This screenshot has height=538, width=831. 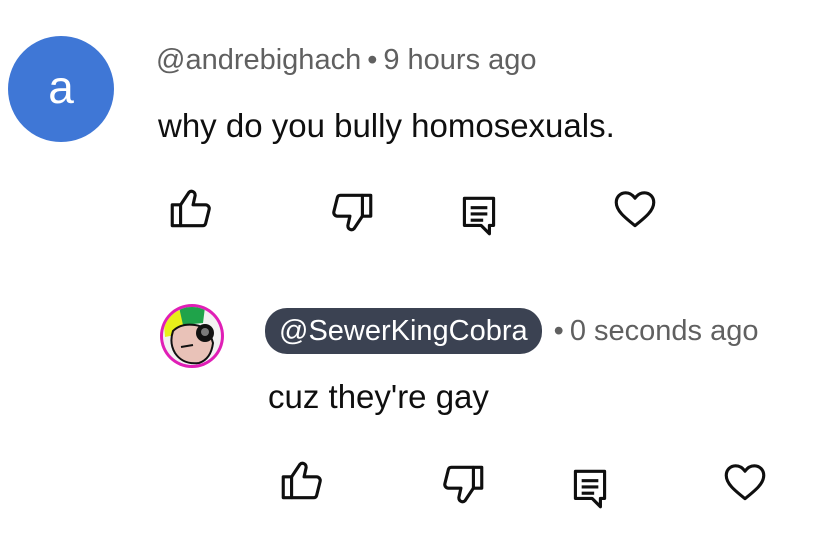 What do you see at coordinates (664, 330) in the screenshot?
I see `reply-time: 0 seconds ago` at bounding box center [664, 330].